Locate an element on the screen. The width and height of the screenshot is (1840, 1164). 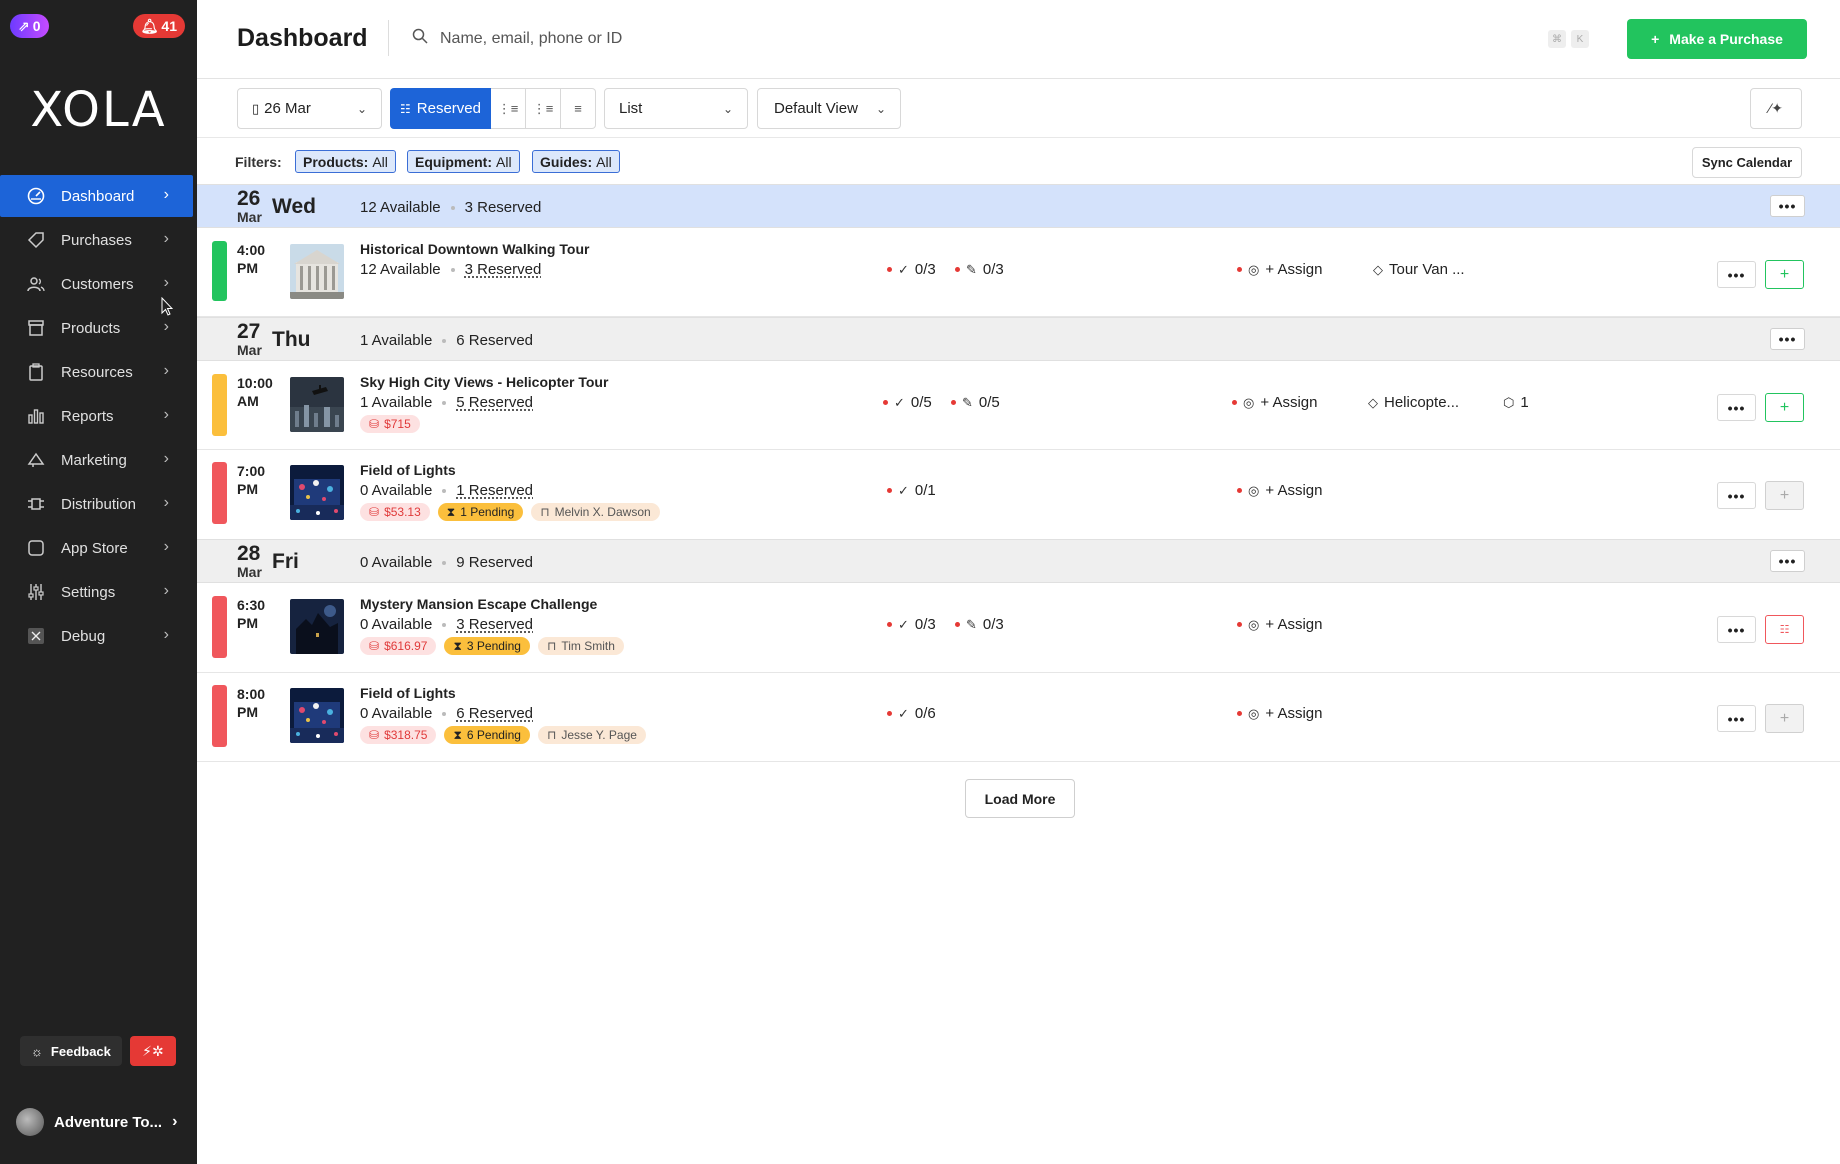
guest-tag: ⊓ Melvin X. Dawson is located at coordinates (595, 512).